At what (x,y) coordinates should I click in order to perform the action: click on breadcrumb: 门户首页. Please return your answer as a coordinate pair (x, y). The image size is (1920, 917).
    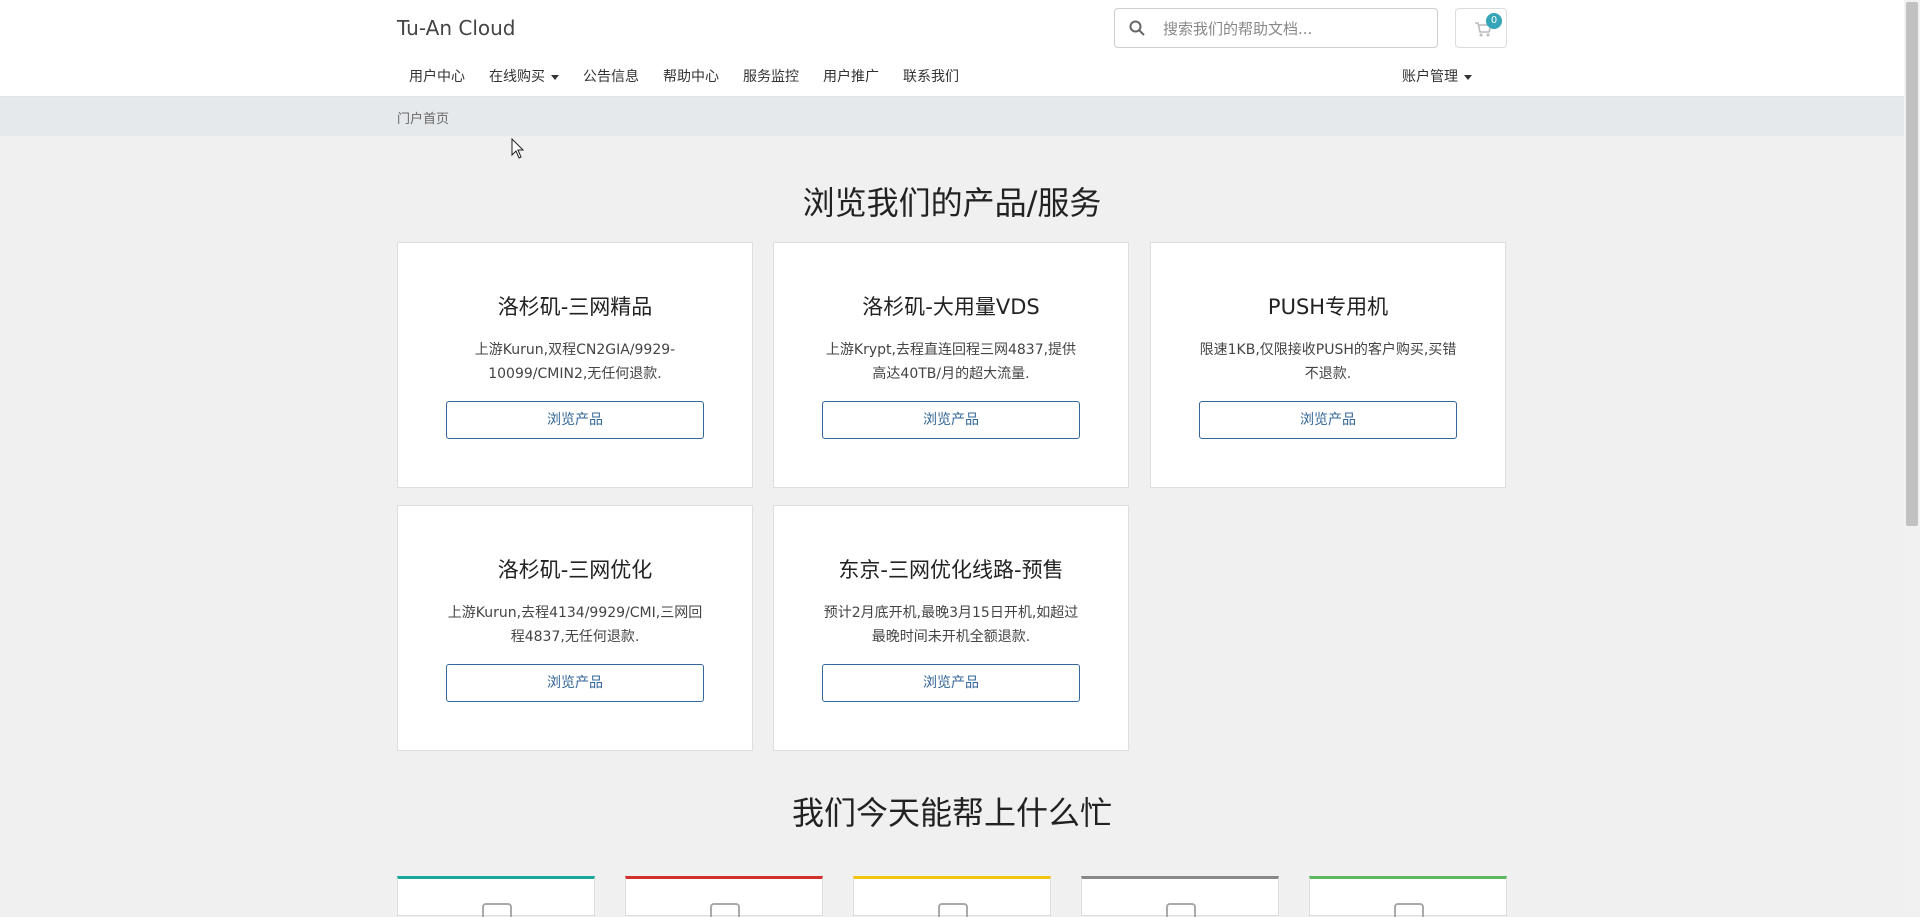
    Looking at the image, I should click on (423, 117).